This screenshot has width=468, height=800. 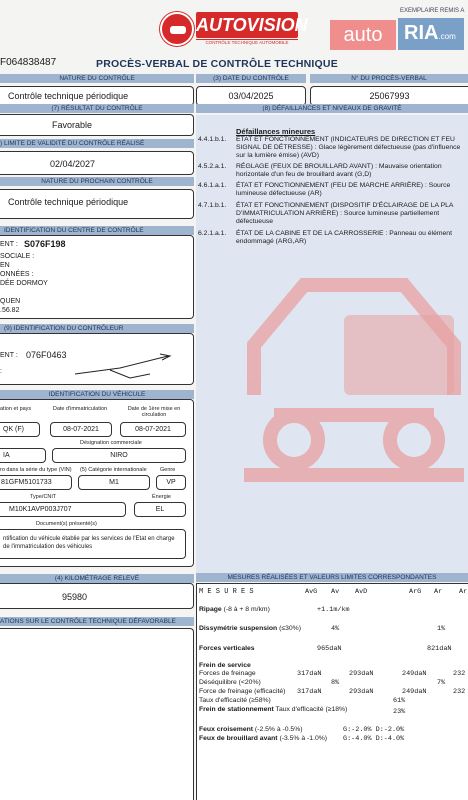 What do you see at coordinates (227, 648) in the screenshot?
I see `forces-label: Forces verticales` at bounding box center [227, 648].